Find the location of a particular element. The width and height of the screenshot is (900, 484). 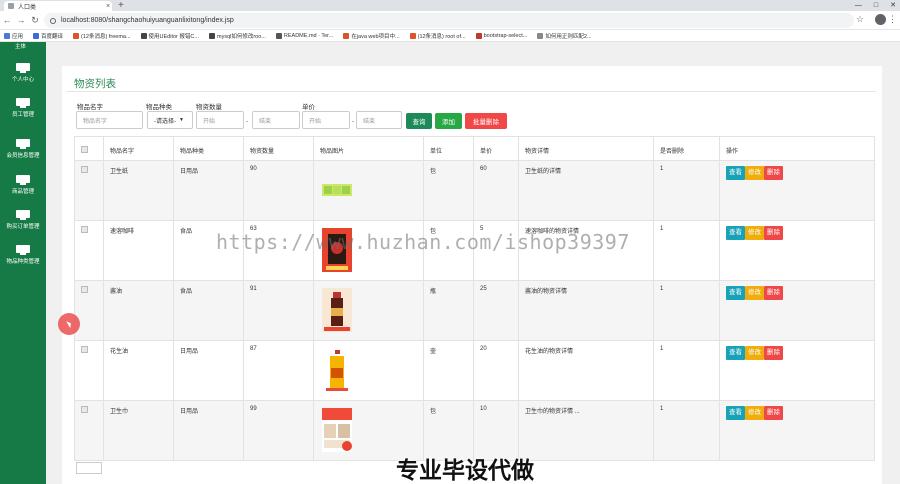

bookmark-star-icon: ☆ is located at coordinates (860, 19).